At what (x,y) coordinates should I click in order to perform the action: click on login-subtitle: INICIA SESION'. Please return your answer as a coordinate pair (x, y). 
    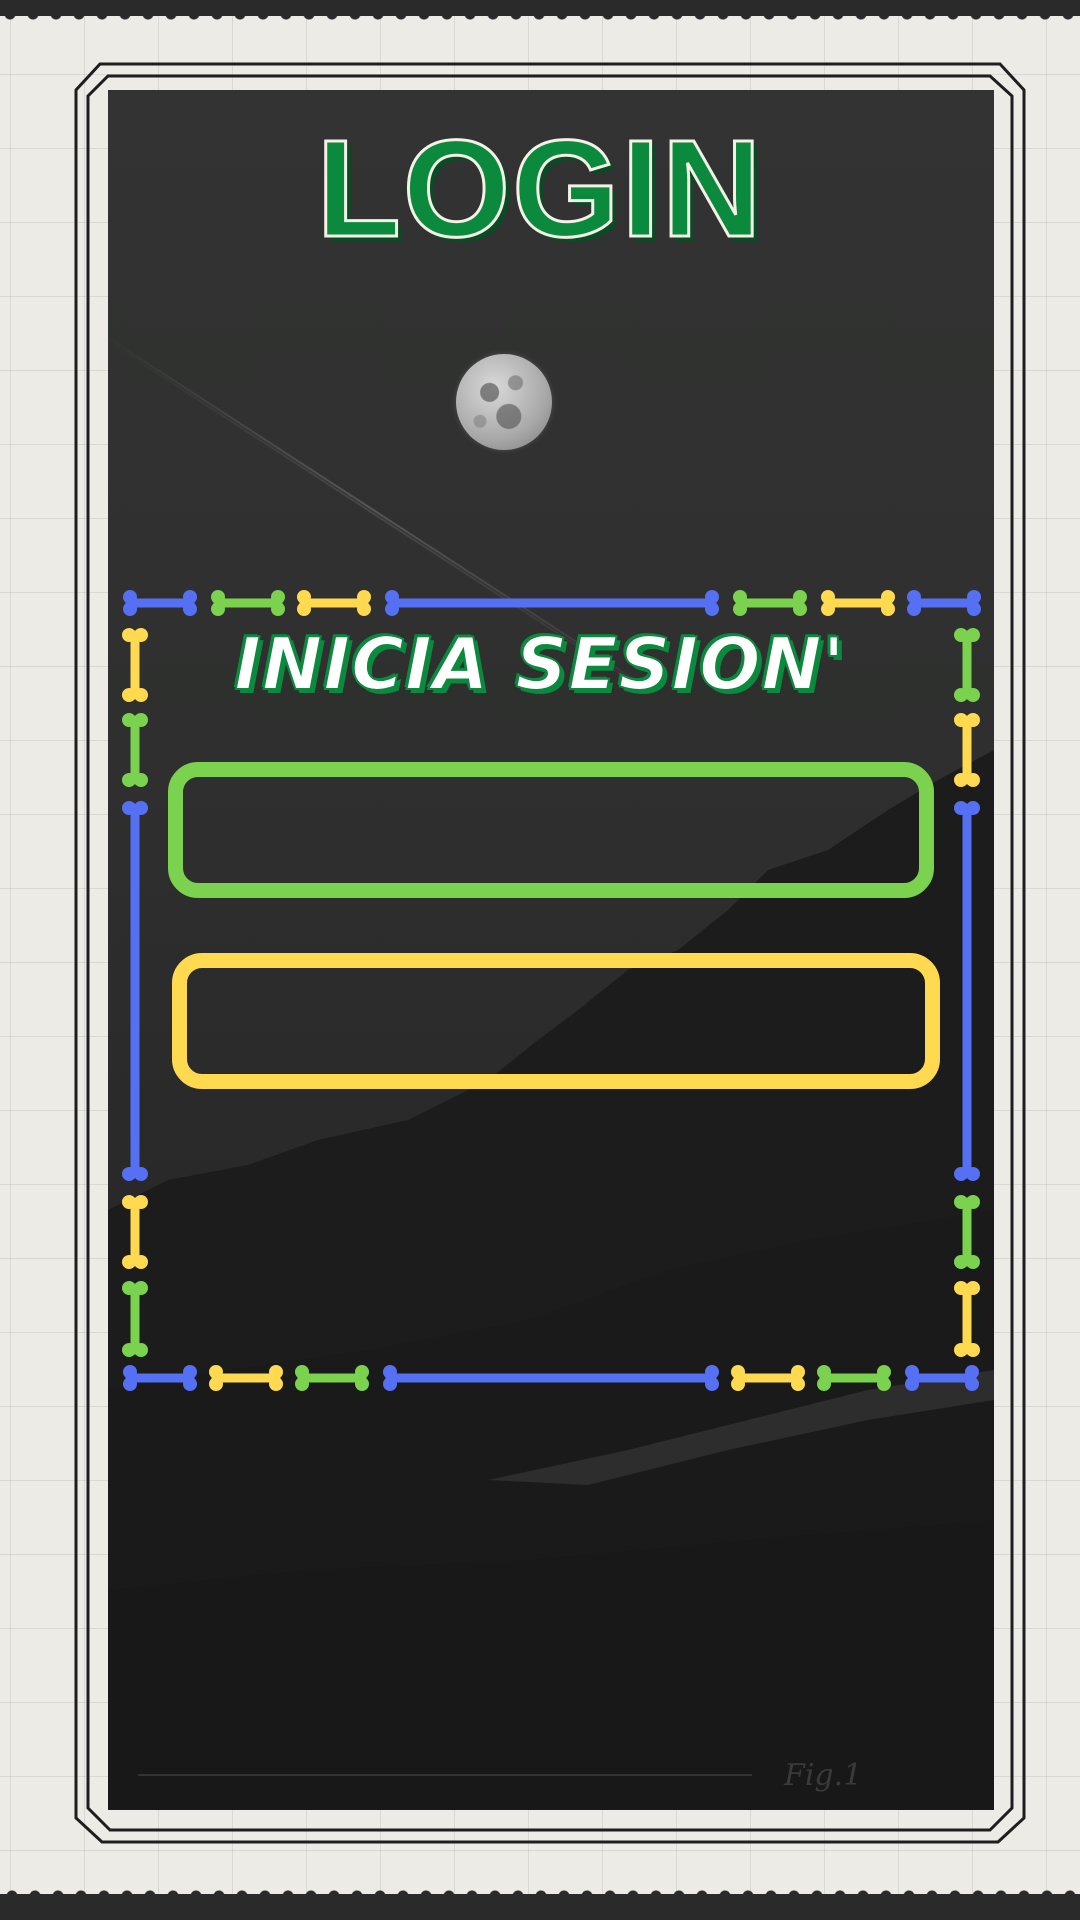
    Looking at the image, I should click on (539, 664).